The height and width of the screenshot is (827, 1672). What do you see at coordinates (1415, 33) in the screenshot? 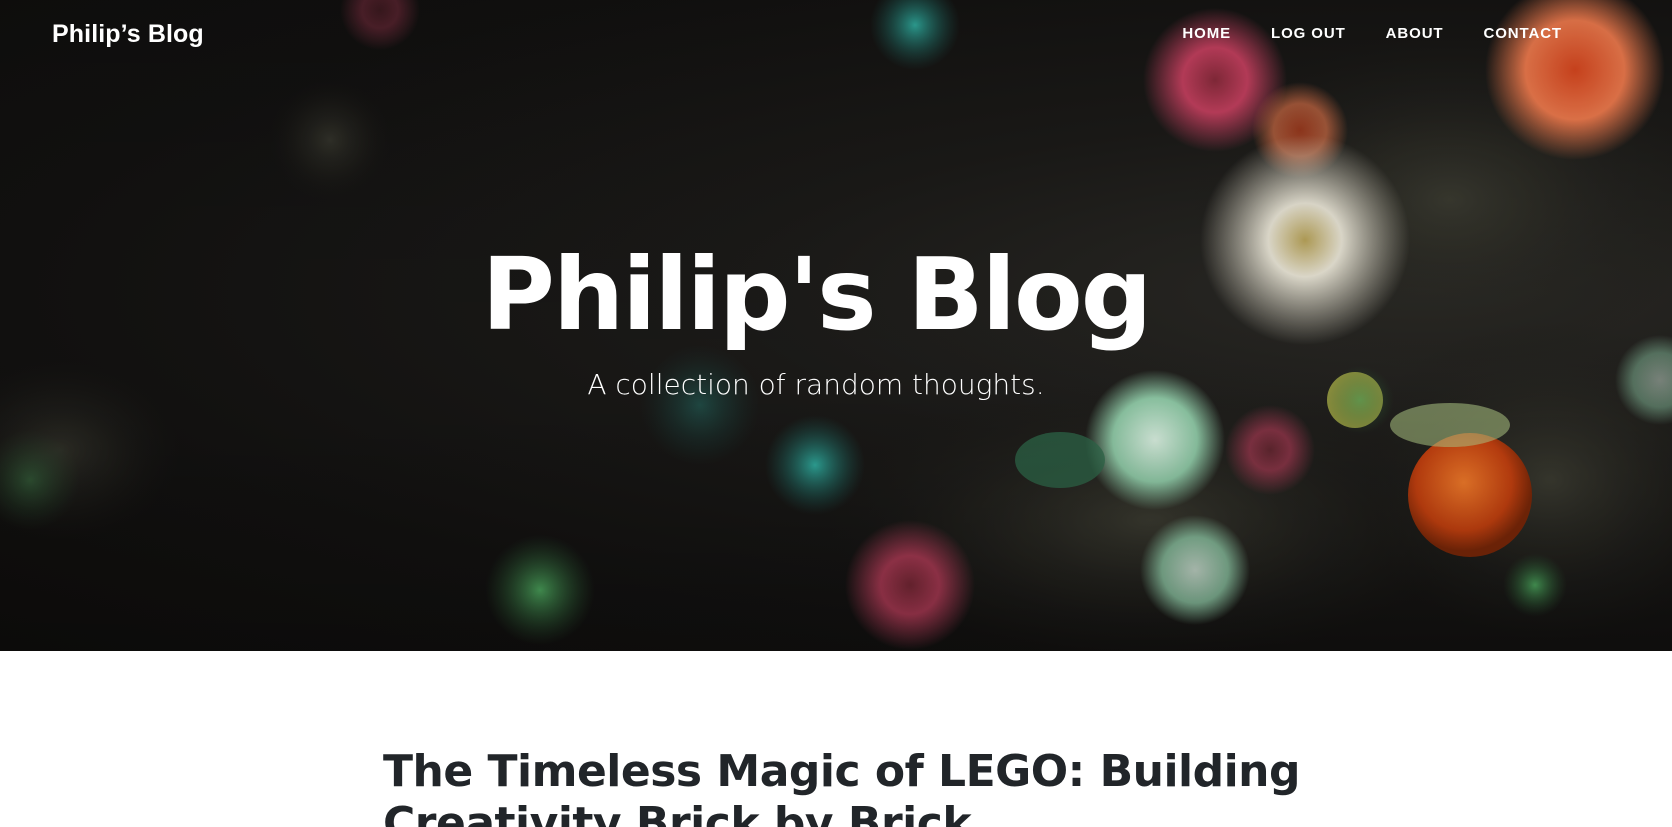
I see `nav-about: ABOUT` at bounding box center [1415, 33].